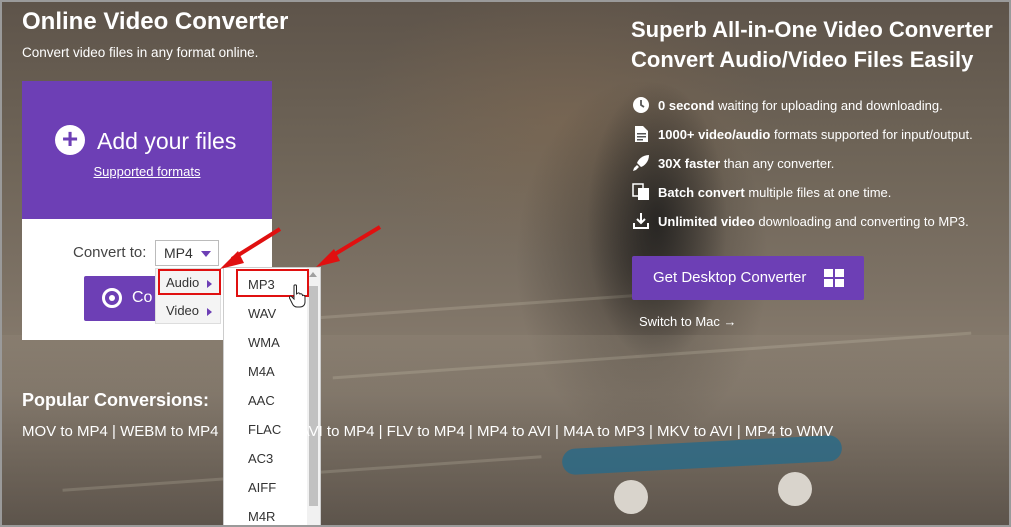 The image size is (1011, 527). I want to click on menu-item-video: Video, so click(189, 312).